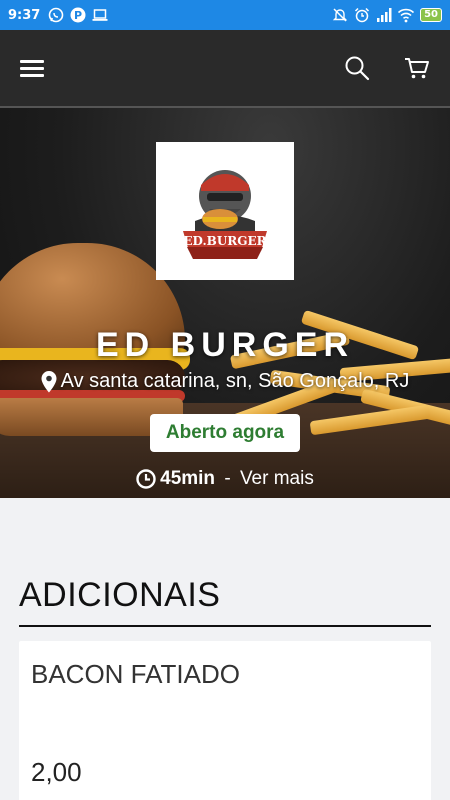  I want to click on search-icon, so click(357, 68).